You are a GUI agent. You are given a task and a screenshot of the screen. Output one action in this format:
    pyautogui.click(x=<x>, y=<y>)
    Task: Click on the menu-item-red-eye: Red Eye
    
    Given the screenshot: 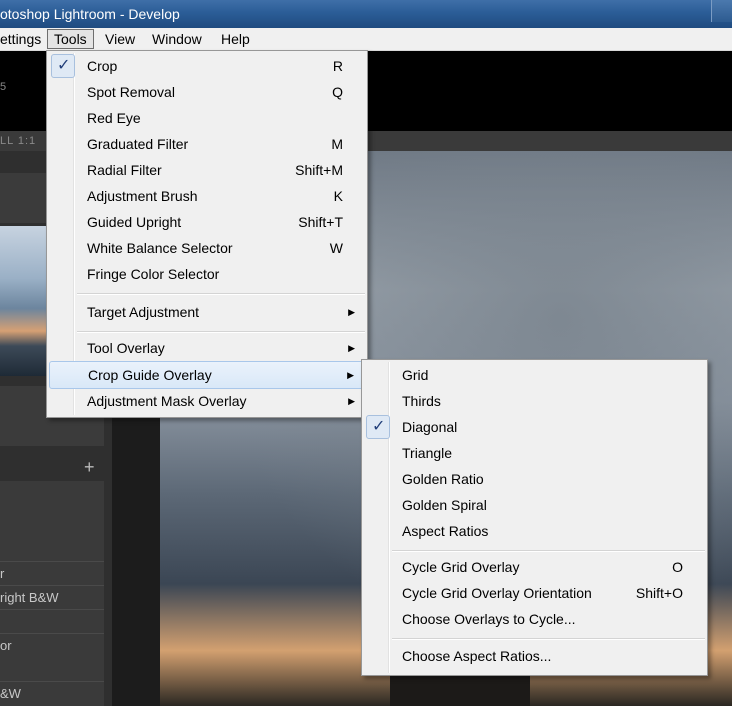 What is the action you would take?
    pyautogui.click(x=207, y=118)
    